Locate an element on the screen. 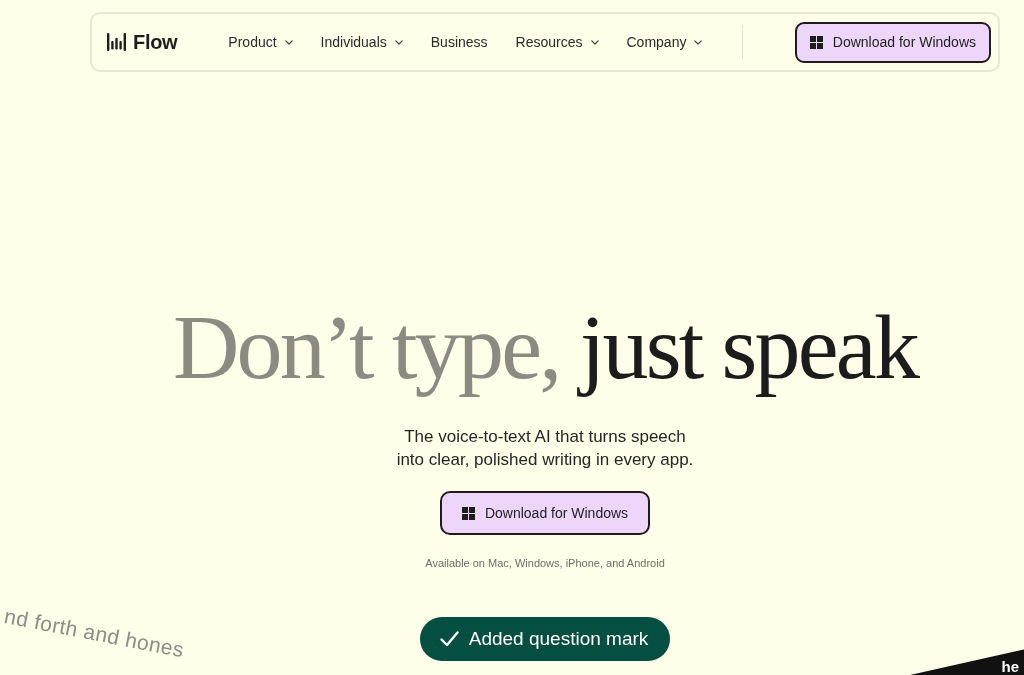 This screenshot has width=1024, height=675. home-logo-link: Flow is located at coordinates (142, 42).